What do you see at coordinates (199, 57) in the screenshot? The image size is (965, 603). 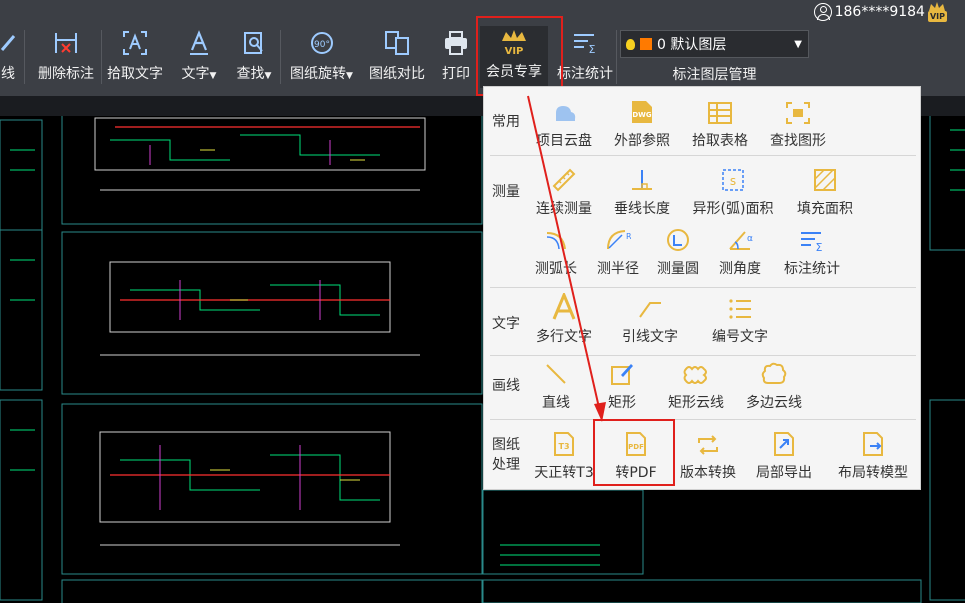 I see `text-dropdown-button: 文字▼` at bounding box center [199, 57].